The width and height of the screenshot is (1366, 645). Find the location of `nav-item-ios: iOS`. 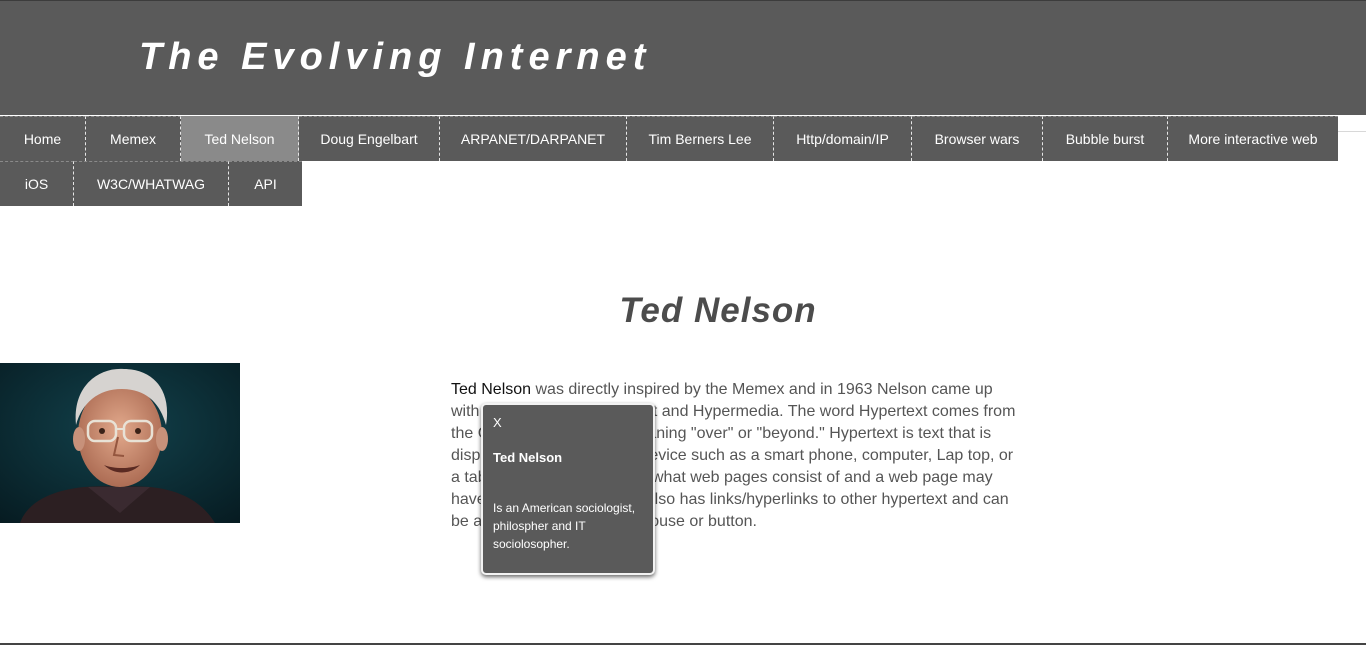

nav-item-ios: iOS is located at coordinates (37, 183).